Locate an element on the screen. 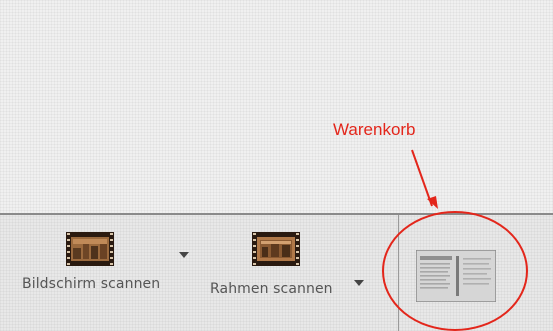 The image size is (553, 331). annotation-circle is located at coordinates (455, 271).